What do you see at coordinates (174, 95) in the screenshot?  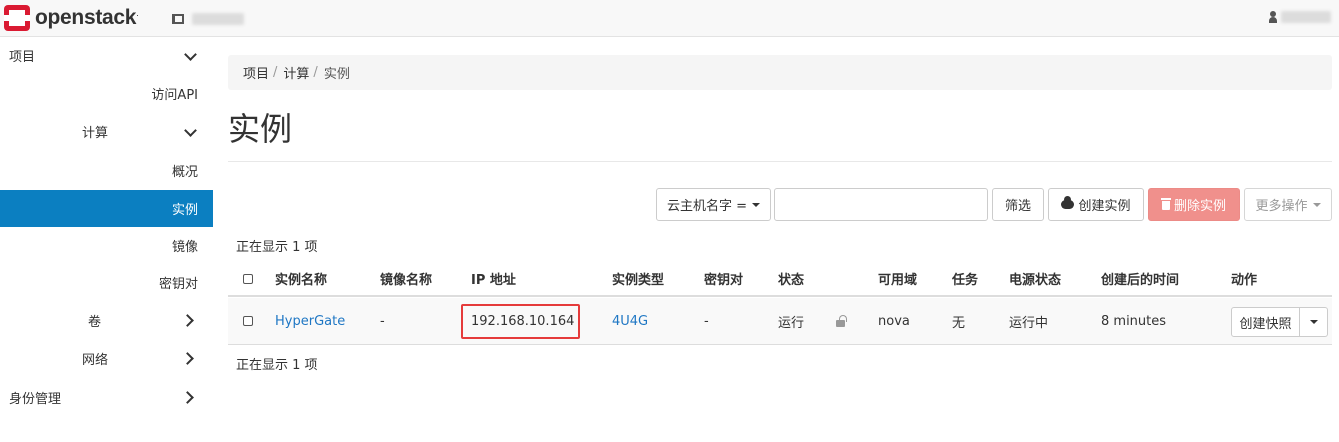 I see `sidebar-item-label: 访问API` at bounding box center [174, 95].